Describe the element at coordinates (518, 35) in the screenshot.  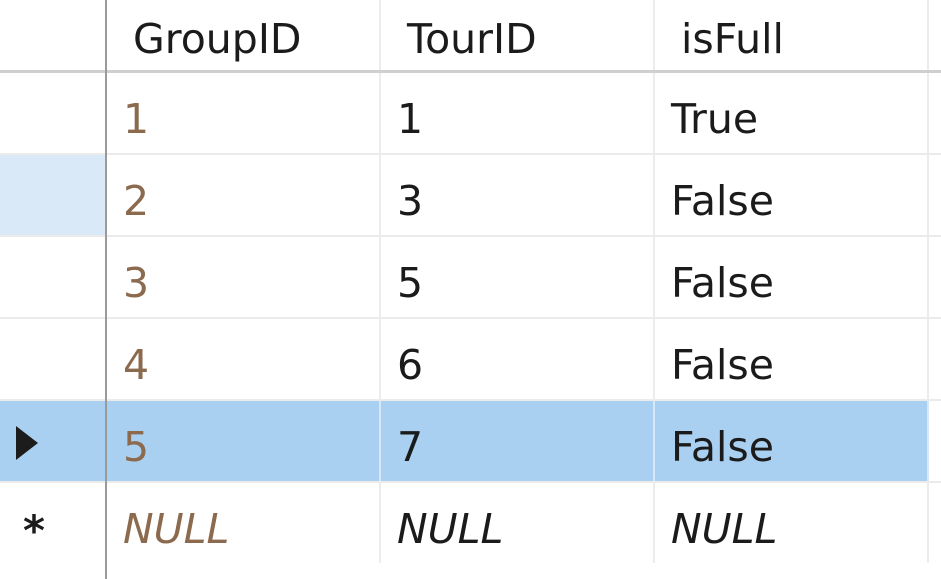
I see `column-header-tourid: TourID` at that location.